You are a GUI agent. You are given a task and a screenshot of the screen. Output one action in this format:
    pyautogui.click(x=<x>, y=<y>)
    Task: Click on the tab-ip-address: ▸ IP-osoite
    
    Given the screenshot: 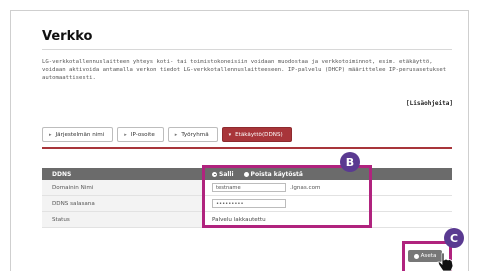 What is the action you would take?
    pyautogui.click(x=140, y=134)
    